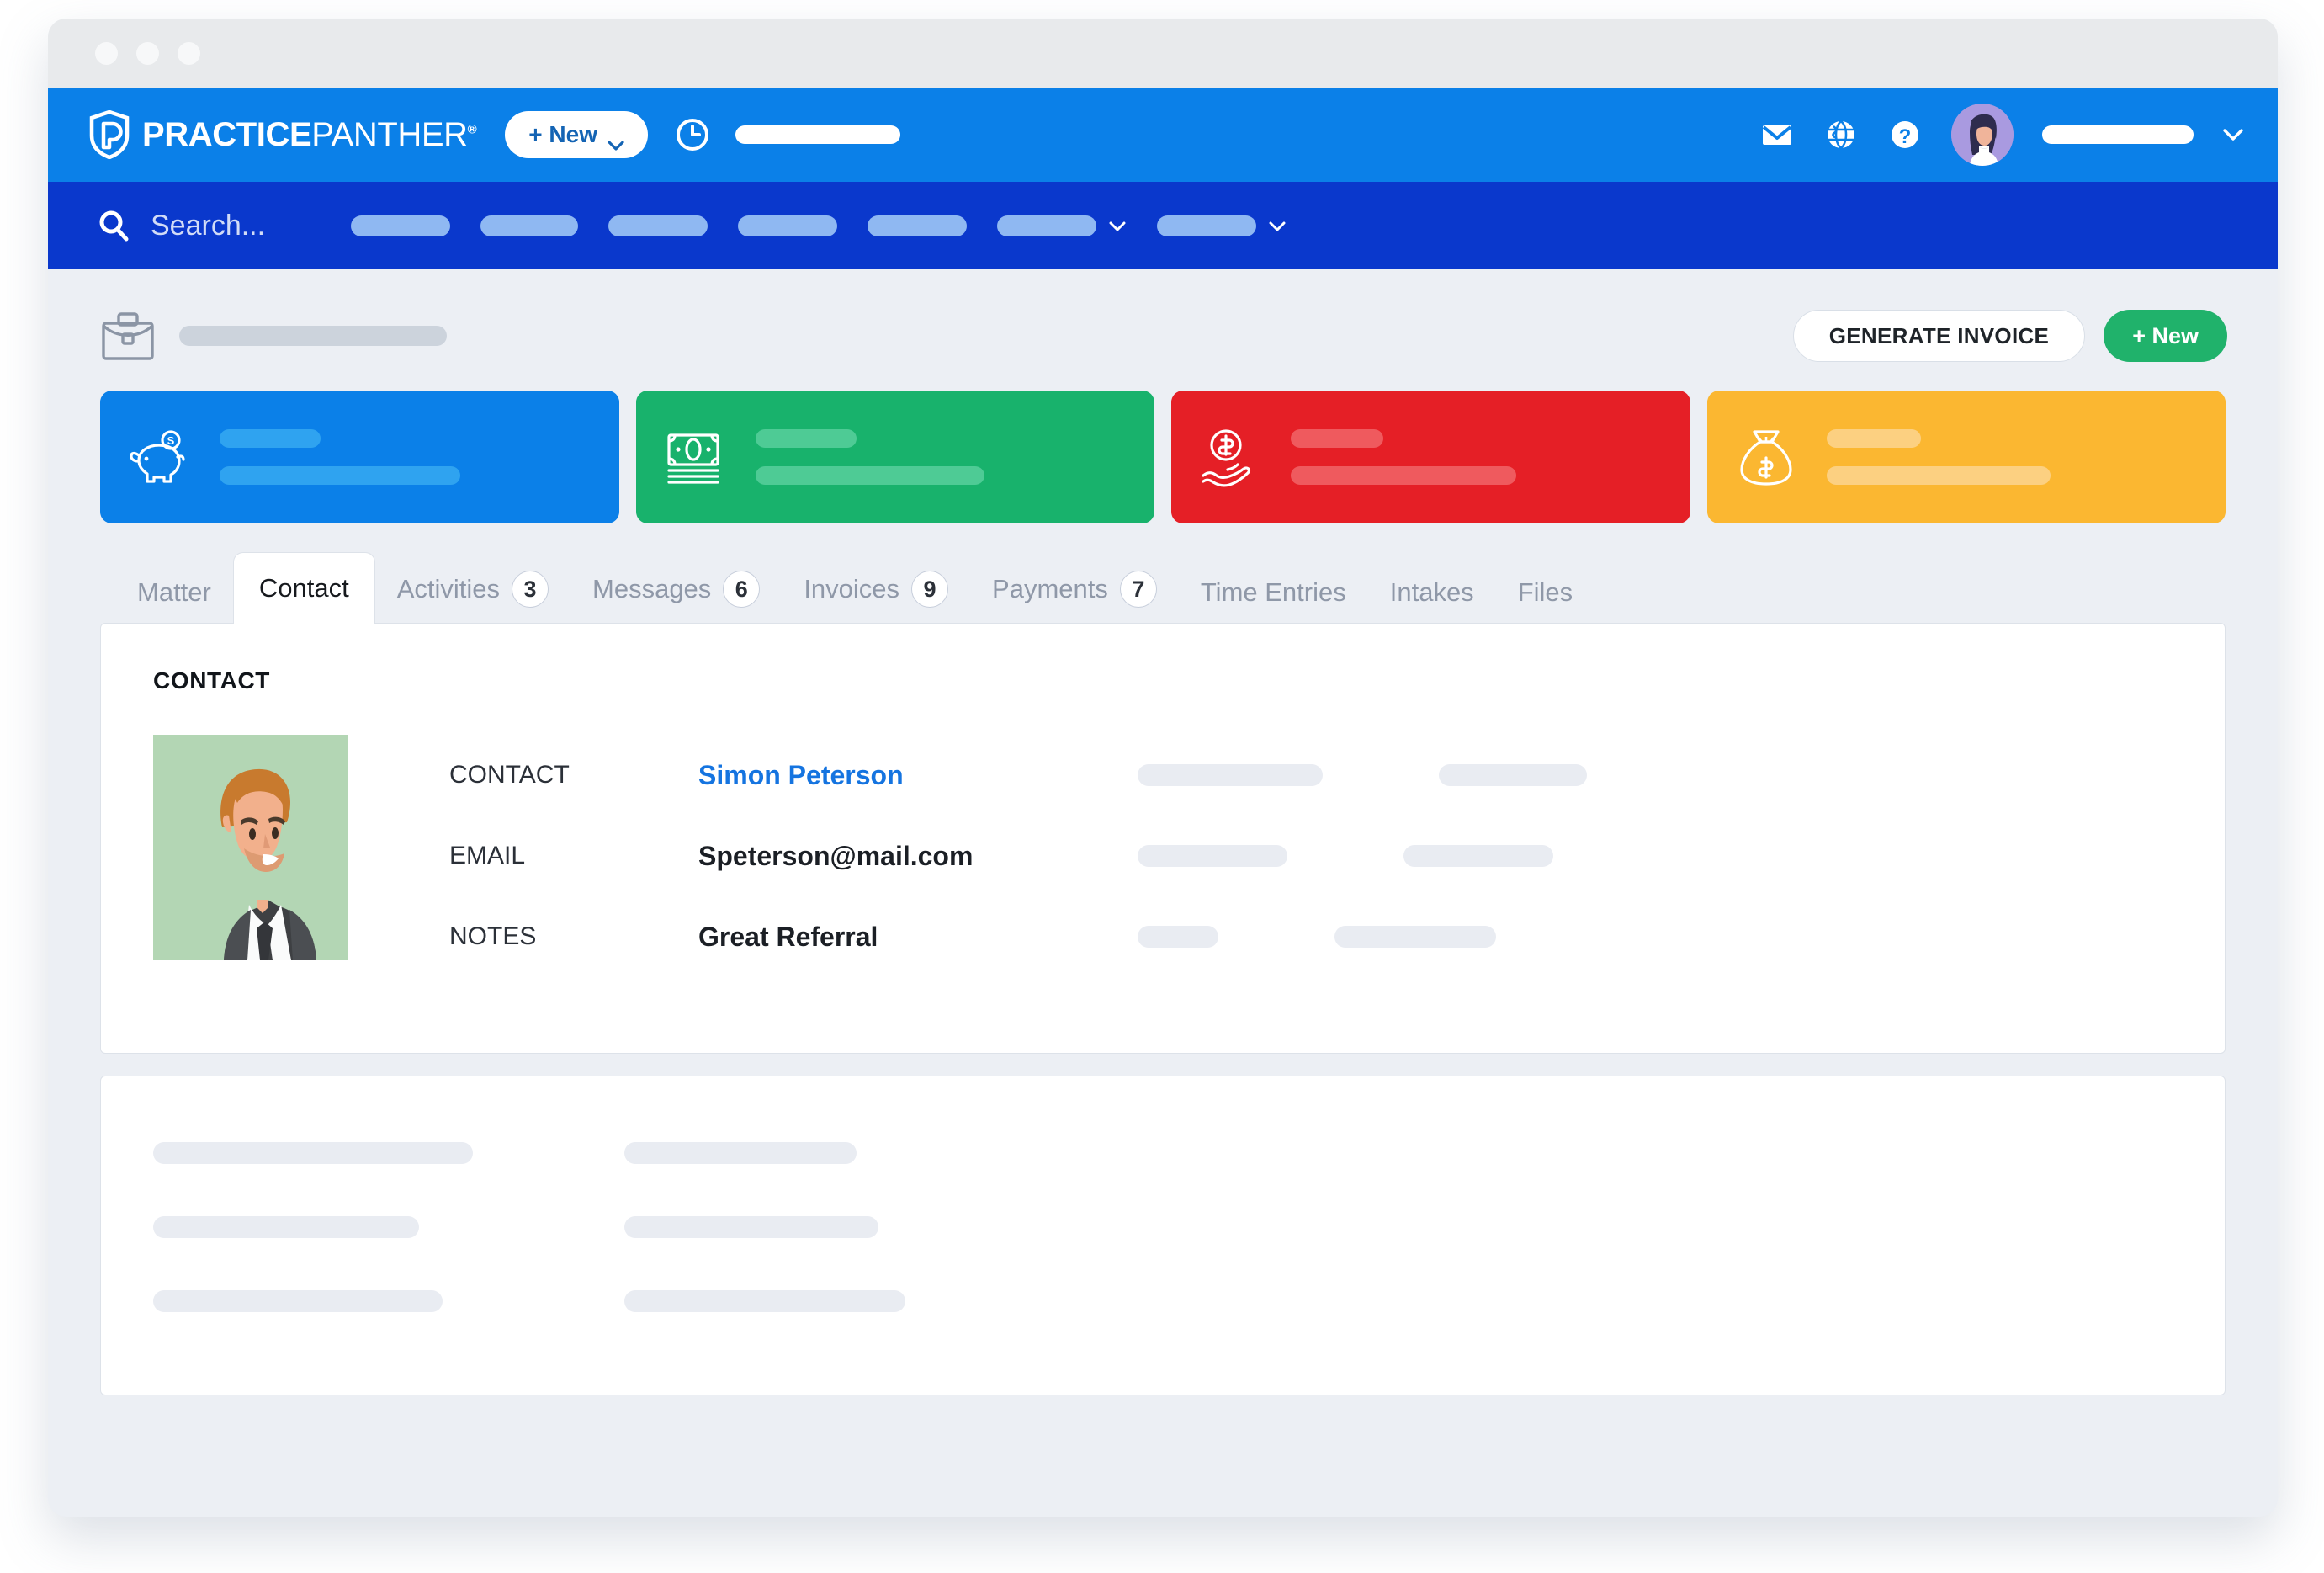 This screenshot has height=1573, width=2324. What do you see at coordinates (448, 588) in the screenshot?
I see `tab-label: Activities` at bounding box center [448, 588].